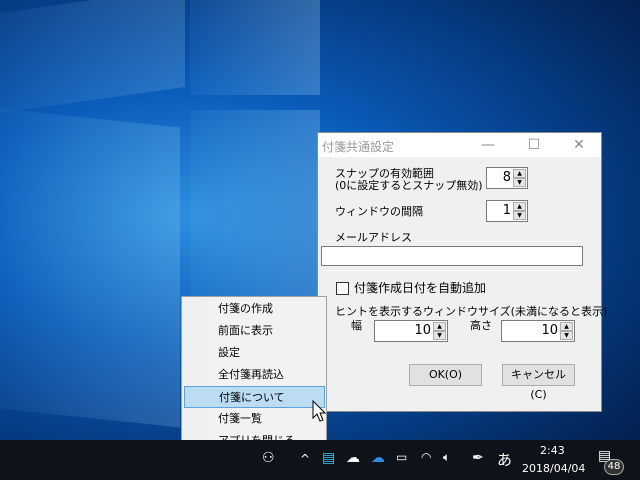  I want to click on clock-time: 2:43, so click(552, 450).